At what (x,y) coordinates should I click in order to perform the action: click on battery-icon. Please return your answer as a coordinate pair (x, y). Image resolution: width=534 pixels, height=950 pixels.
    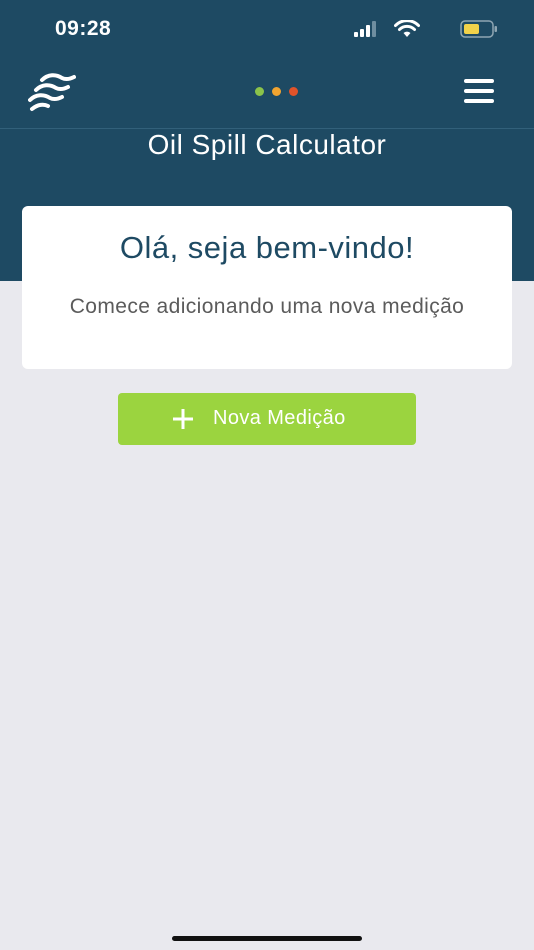
    Looking at the image, I should click on (478, 29).